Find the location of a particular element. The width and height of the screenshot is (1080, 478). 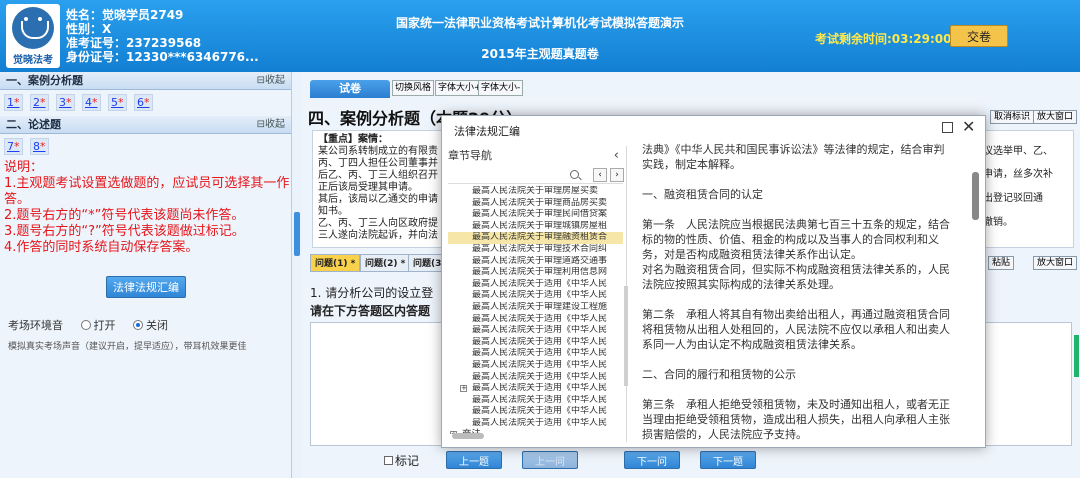

tree-item: 最高人民法院关于审理技术合同纠 is located at coordinates (535, 250).